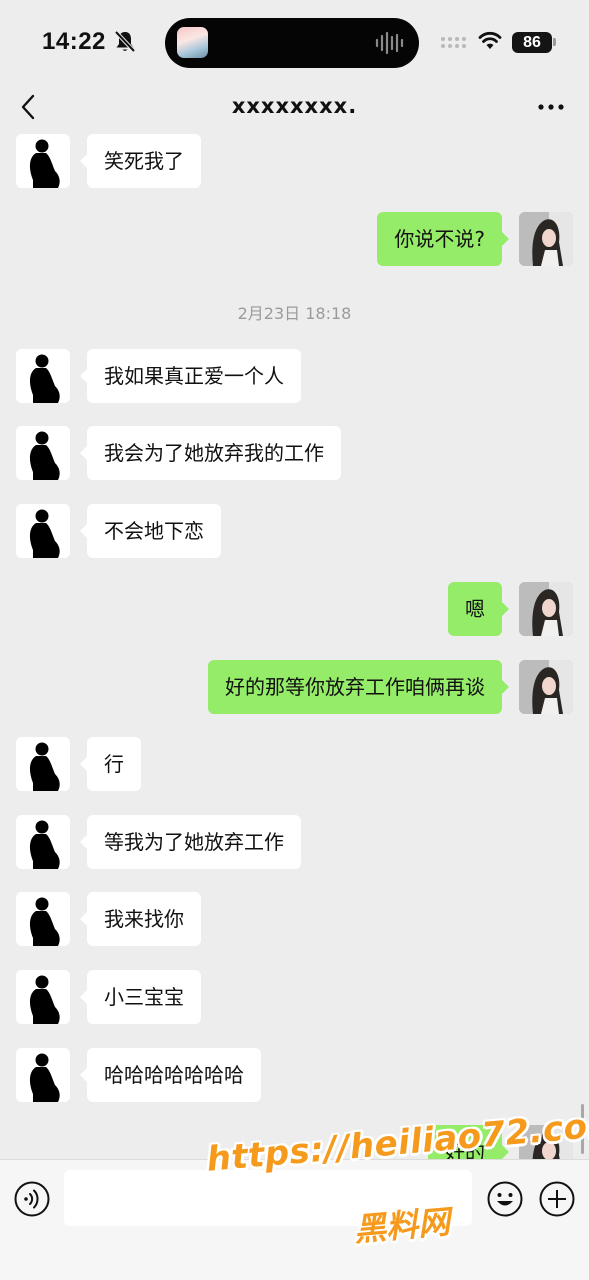 The height and width of the screenshot is (1280, 589). What do you see at coordinates (551, 107) in the screenshot?
I see `more-dots-icon` at bounding box center [551, 107].